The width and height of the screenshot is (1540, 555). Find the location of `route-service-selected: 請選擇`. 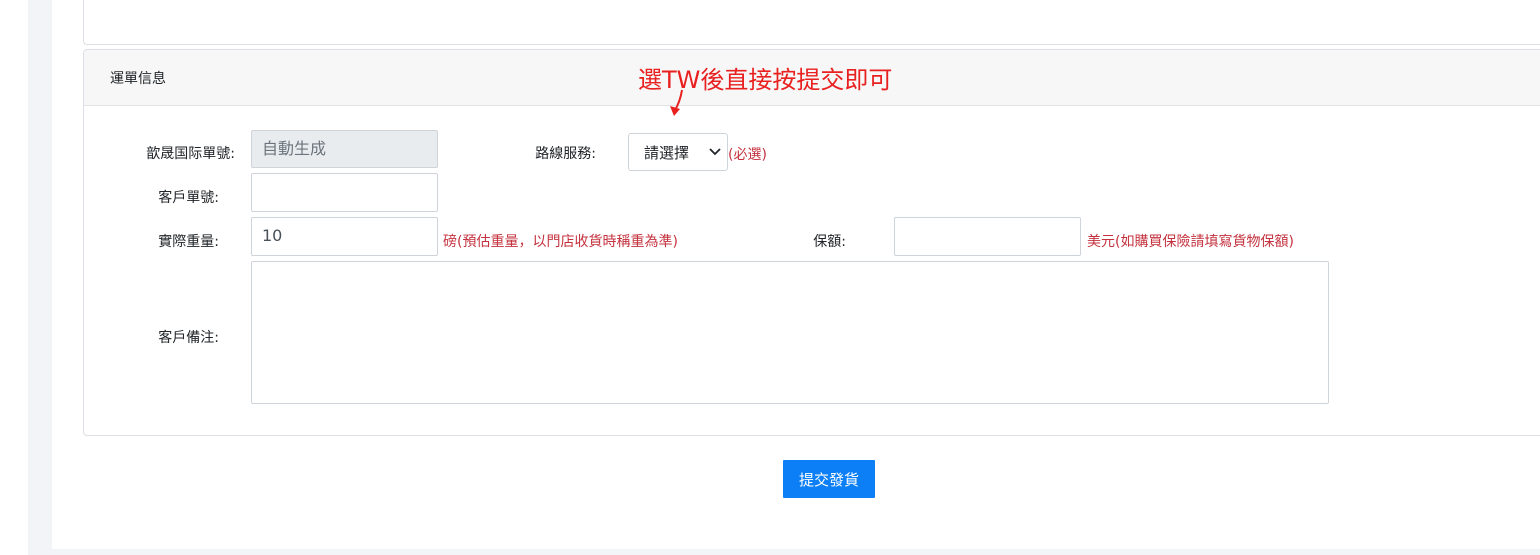

route-service-selected: 請選擇 is located at coordinates (667, 153).